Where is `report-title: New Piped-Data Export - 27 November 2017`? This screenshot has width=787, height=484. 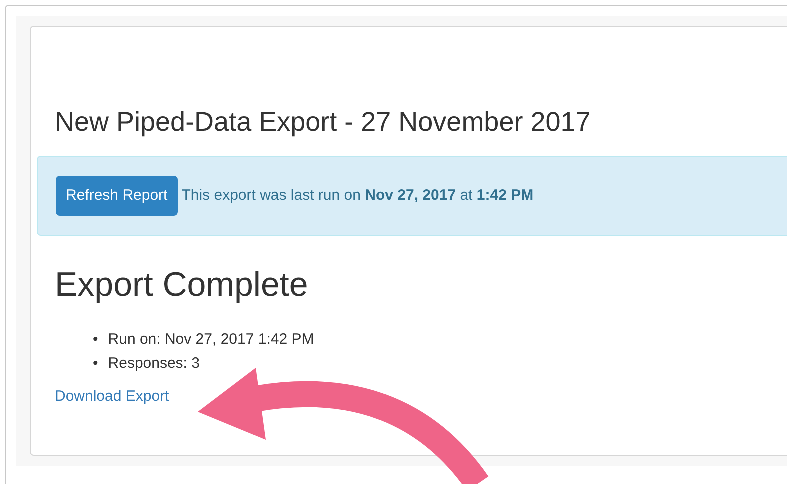
report-title: New Piped-Data Export - 27 November 2017 is located at coordinates (323, 122).